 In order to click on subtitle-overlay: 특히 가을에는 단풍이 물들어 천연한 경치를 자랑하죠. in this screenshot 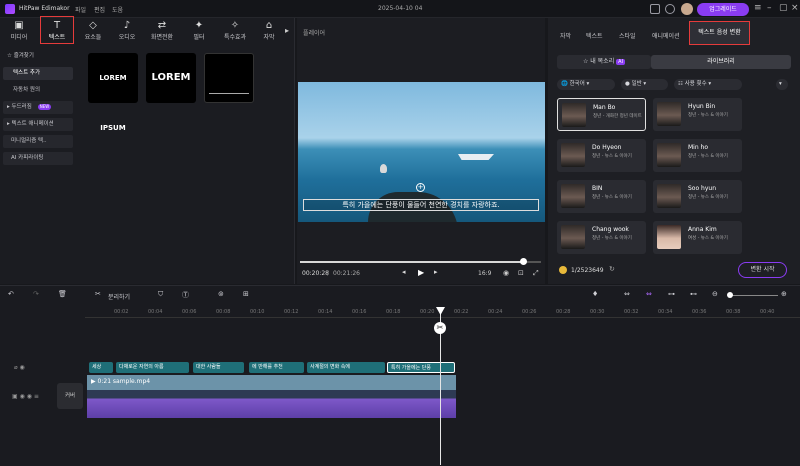, I will do `click(421, 205)`.